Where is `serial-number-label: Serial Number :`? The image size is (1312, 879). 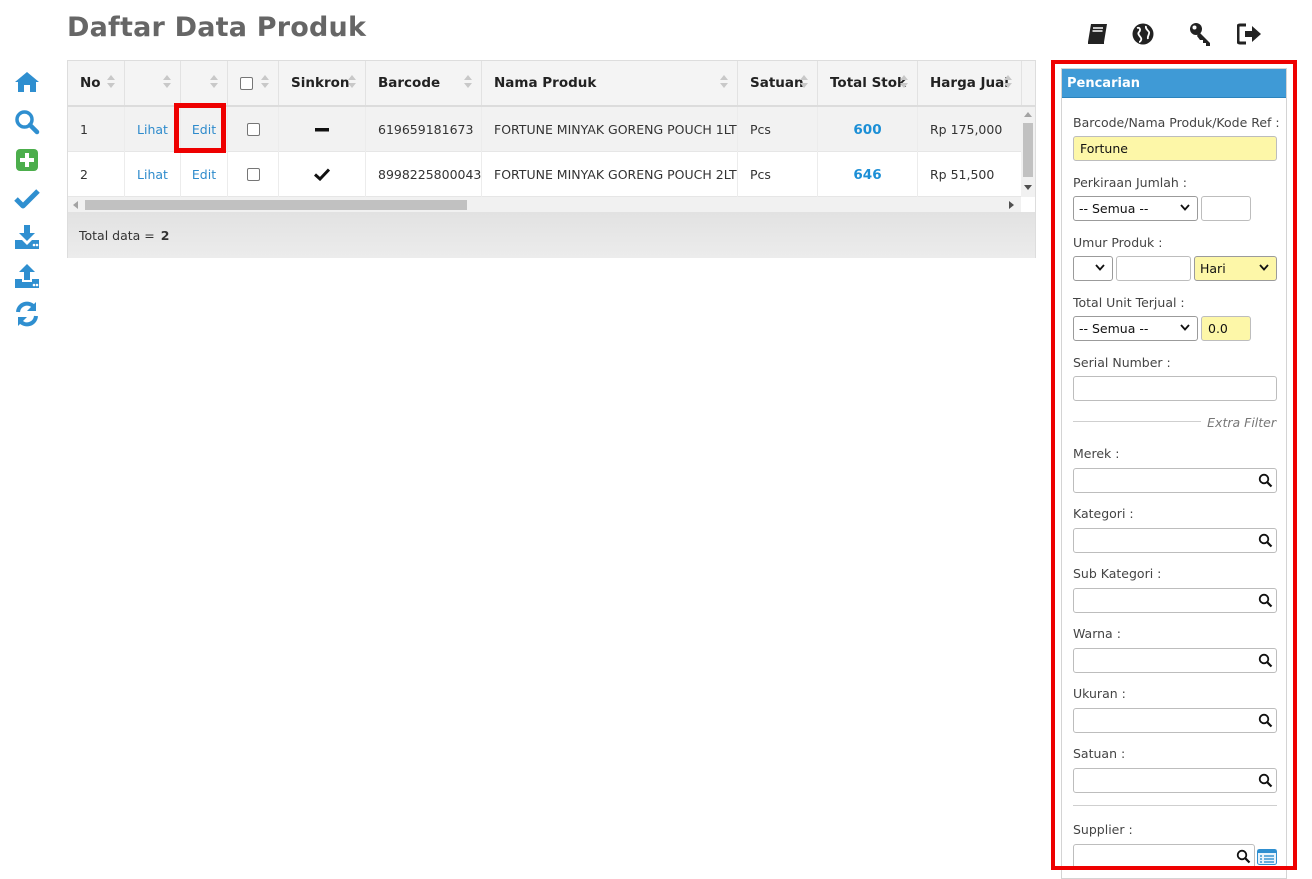 serial-number-label: Serial Number : is located at coordinates (1122, 362).